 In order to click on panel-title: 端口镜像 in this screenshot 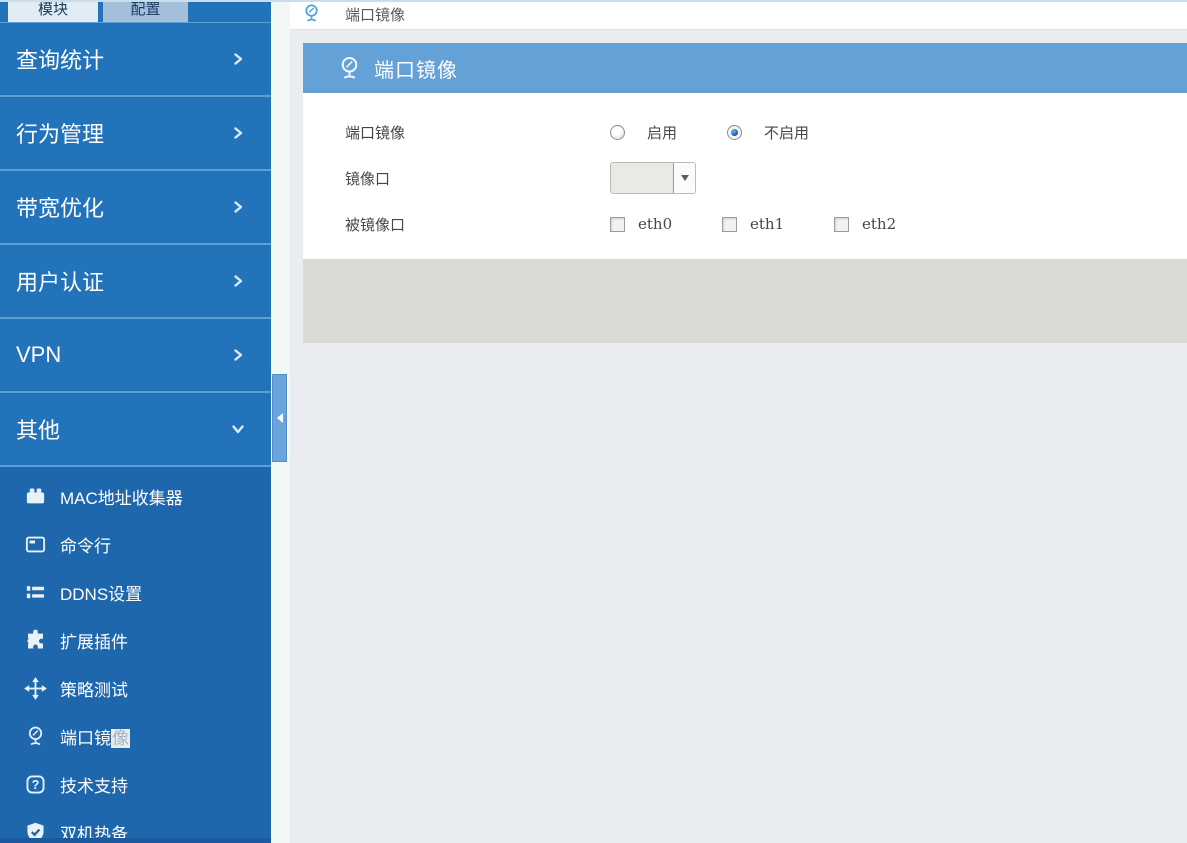, I will do `click(416, 70)`.